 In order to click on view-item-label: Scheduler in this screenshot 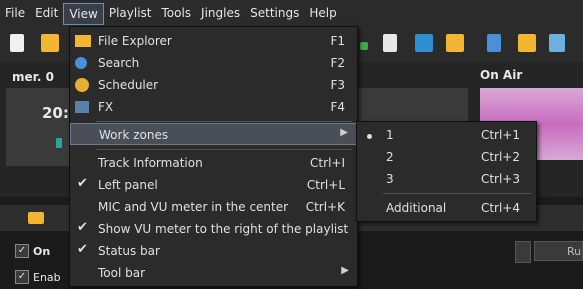, I will do `click(128, 85)`.